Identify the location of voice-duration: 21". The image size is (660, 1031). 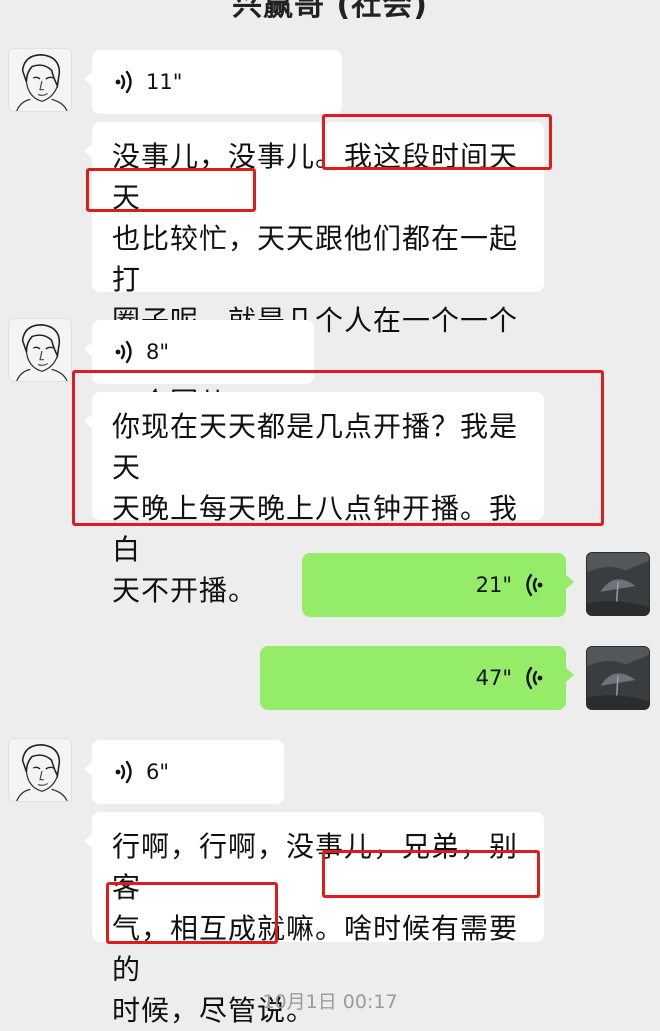
(493, 585).